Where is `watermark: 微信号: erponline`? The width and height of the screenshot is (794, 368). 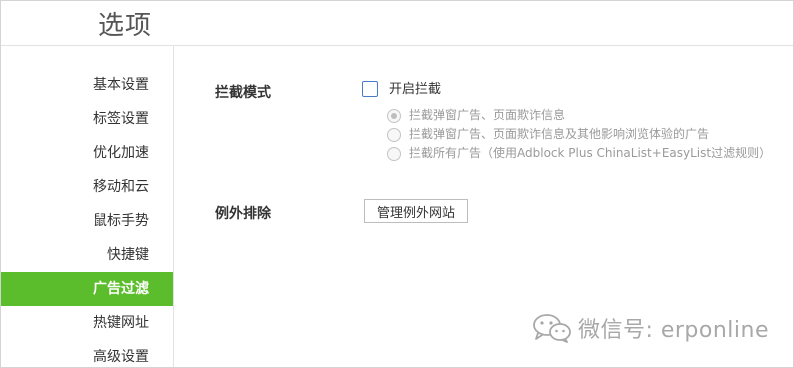 watermark: 微信号: erponline is located at coordinates (650, 328).